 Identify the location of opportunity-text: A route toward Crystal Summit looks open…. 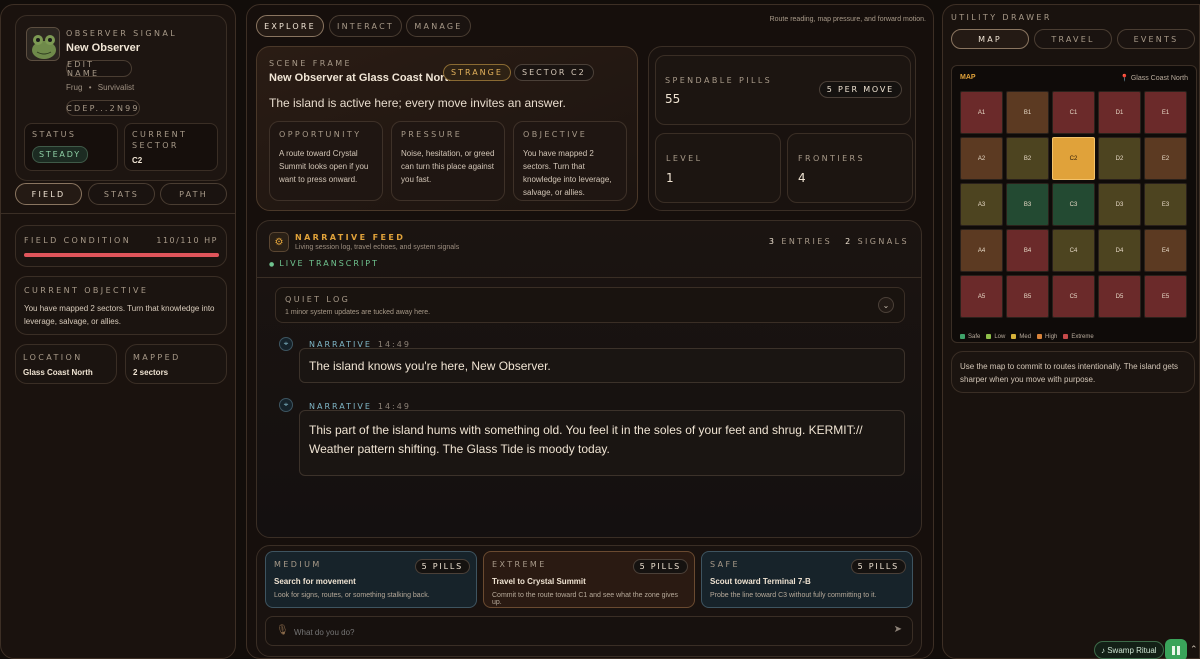
(324, 166).